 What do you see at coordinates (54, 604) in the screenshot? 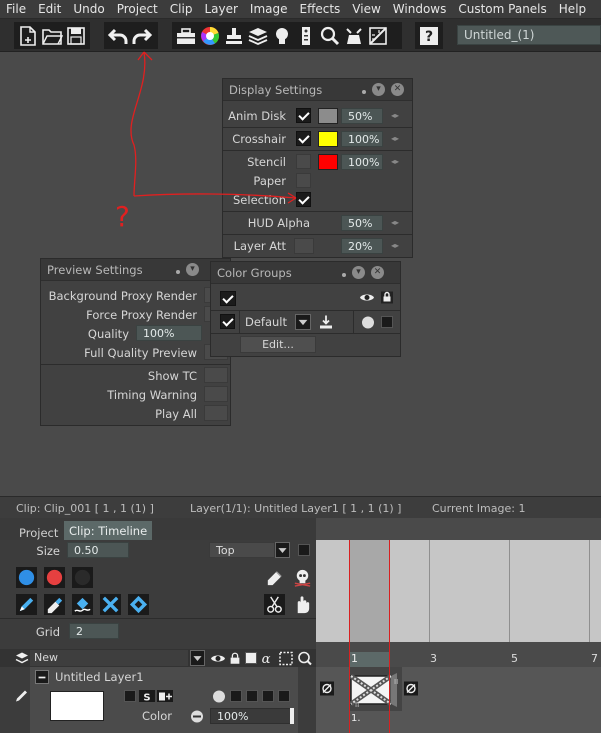
I see `brush-eraser-icon` at bounding box center [54, 604].